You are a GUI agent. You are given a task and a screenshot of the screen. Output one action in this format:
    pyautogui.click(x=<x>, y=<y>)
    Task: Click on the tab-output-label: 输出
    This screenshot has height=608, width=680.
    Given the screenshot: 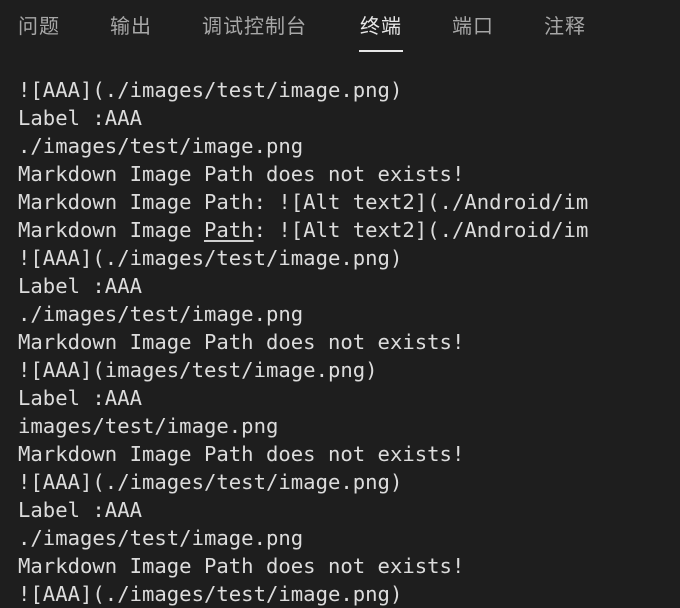 What is the action you would take?
    pyautogui.click(x=131, y=26)
    